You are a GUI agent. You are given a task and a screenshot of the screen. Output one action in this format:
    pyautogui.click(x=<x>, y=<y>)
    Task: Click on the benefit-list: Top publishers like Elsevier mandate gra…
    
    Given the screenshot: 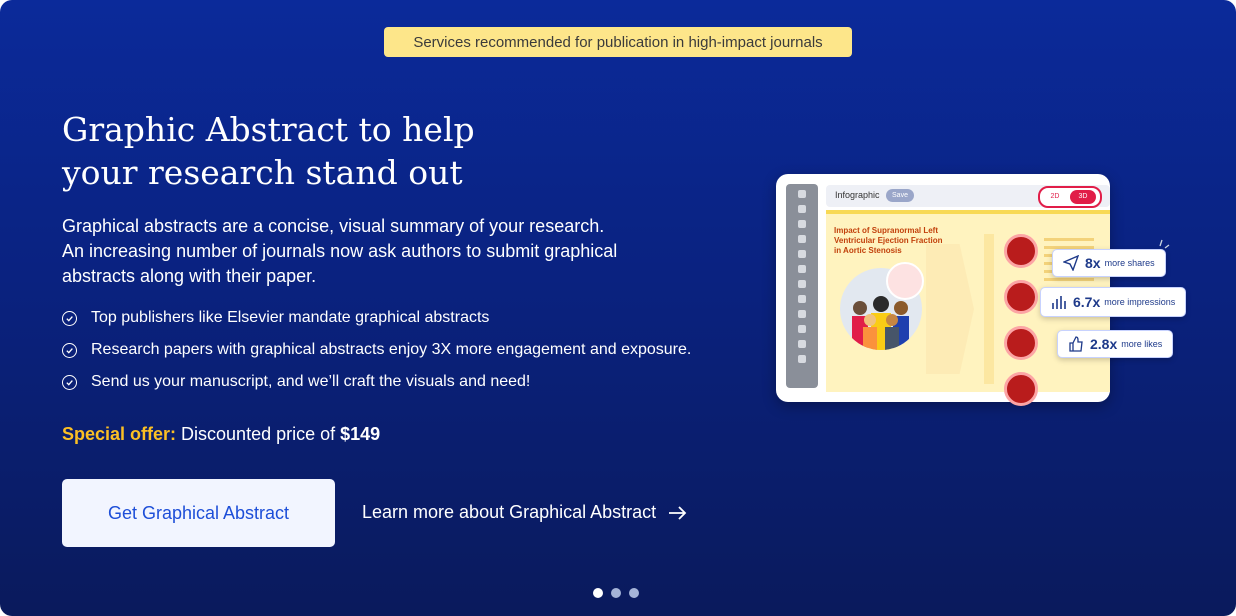 What is the action you would take?
    pyautogui.click(x=376, y=350)
    